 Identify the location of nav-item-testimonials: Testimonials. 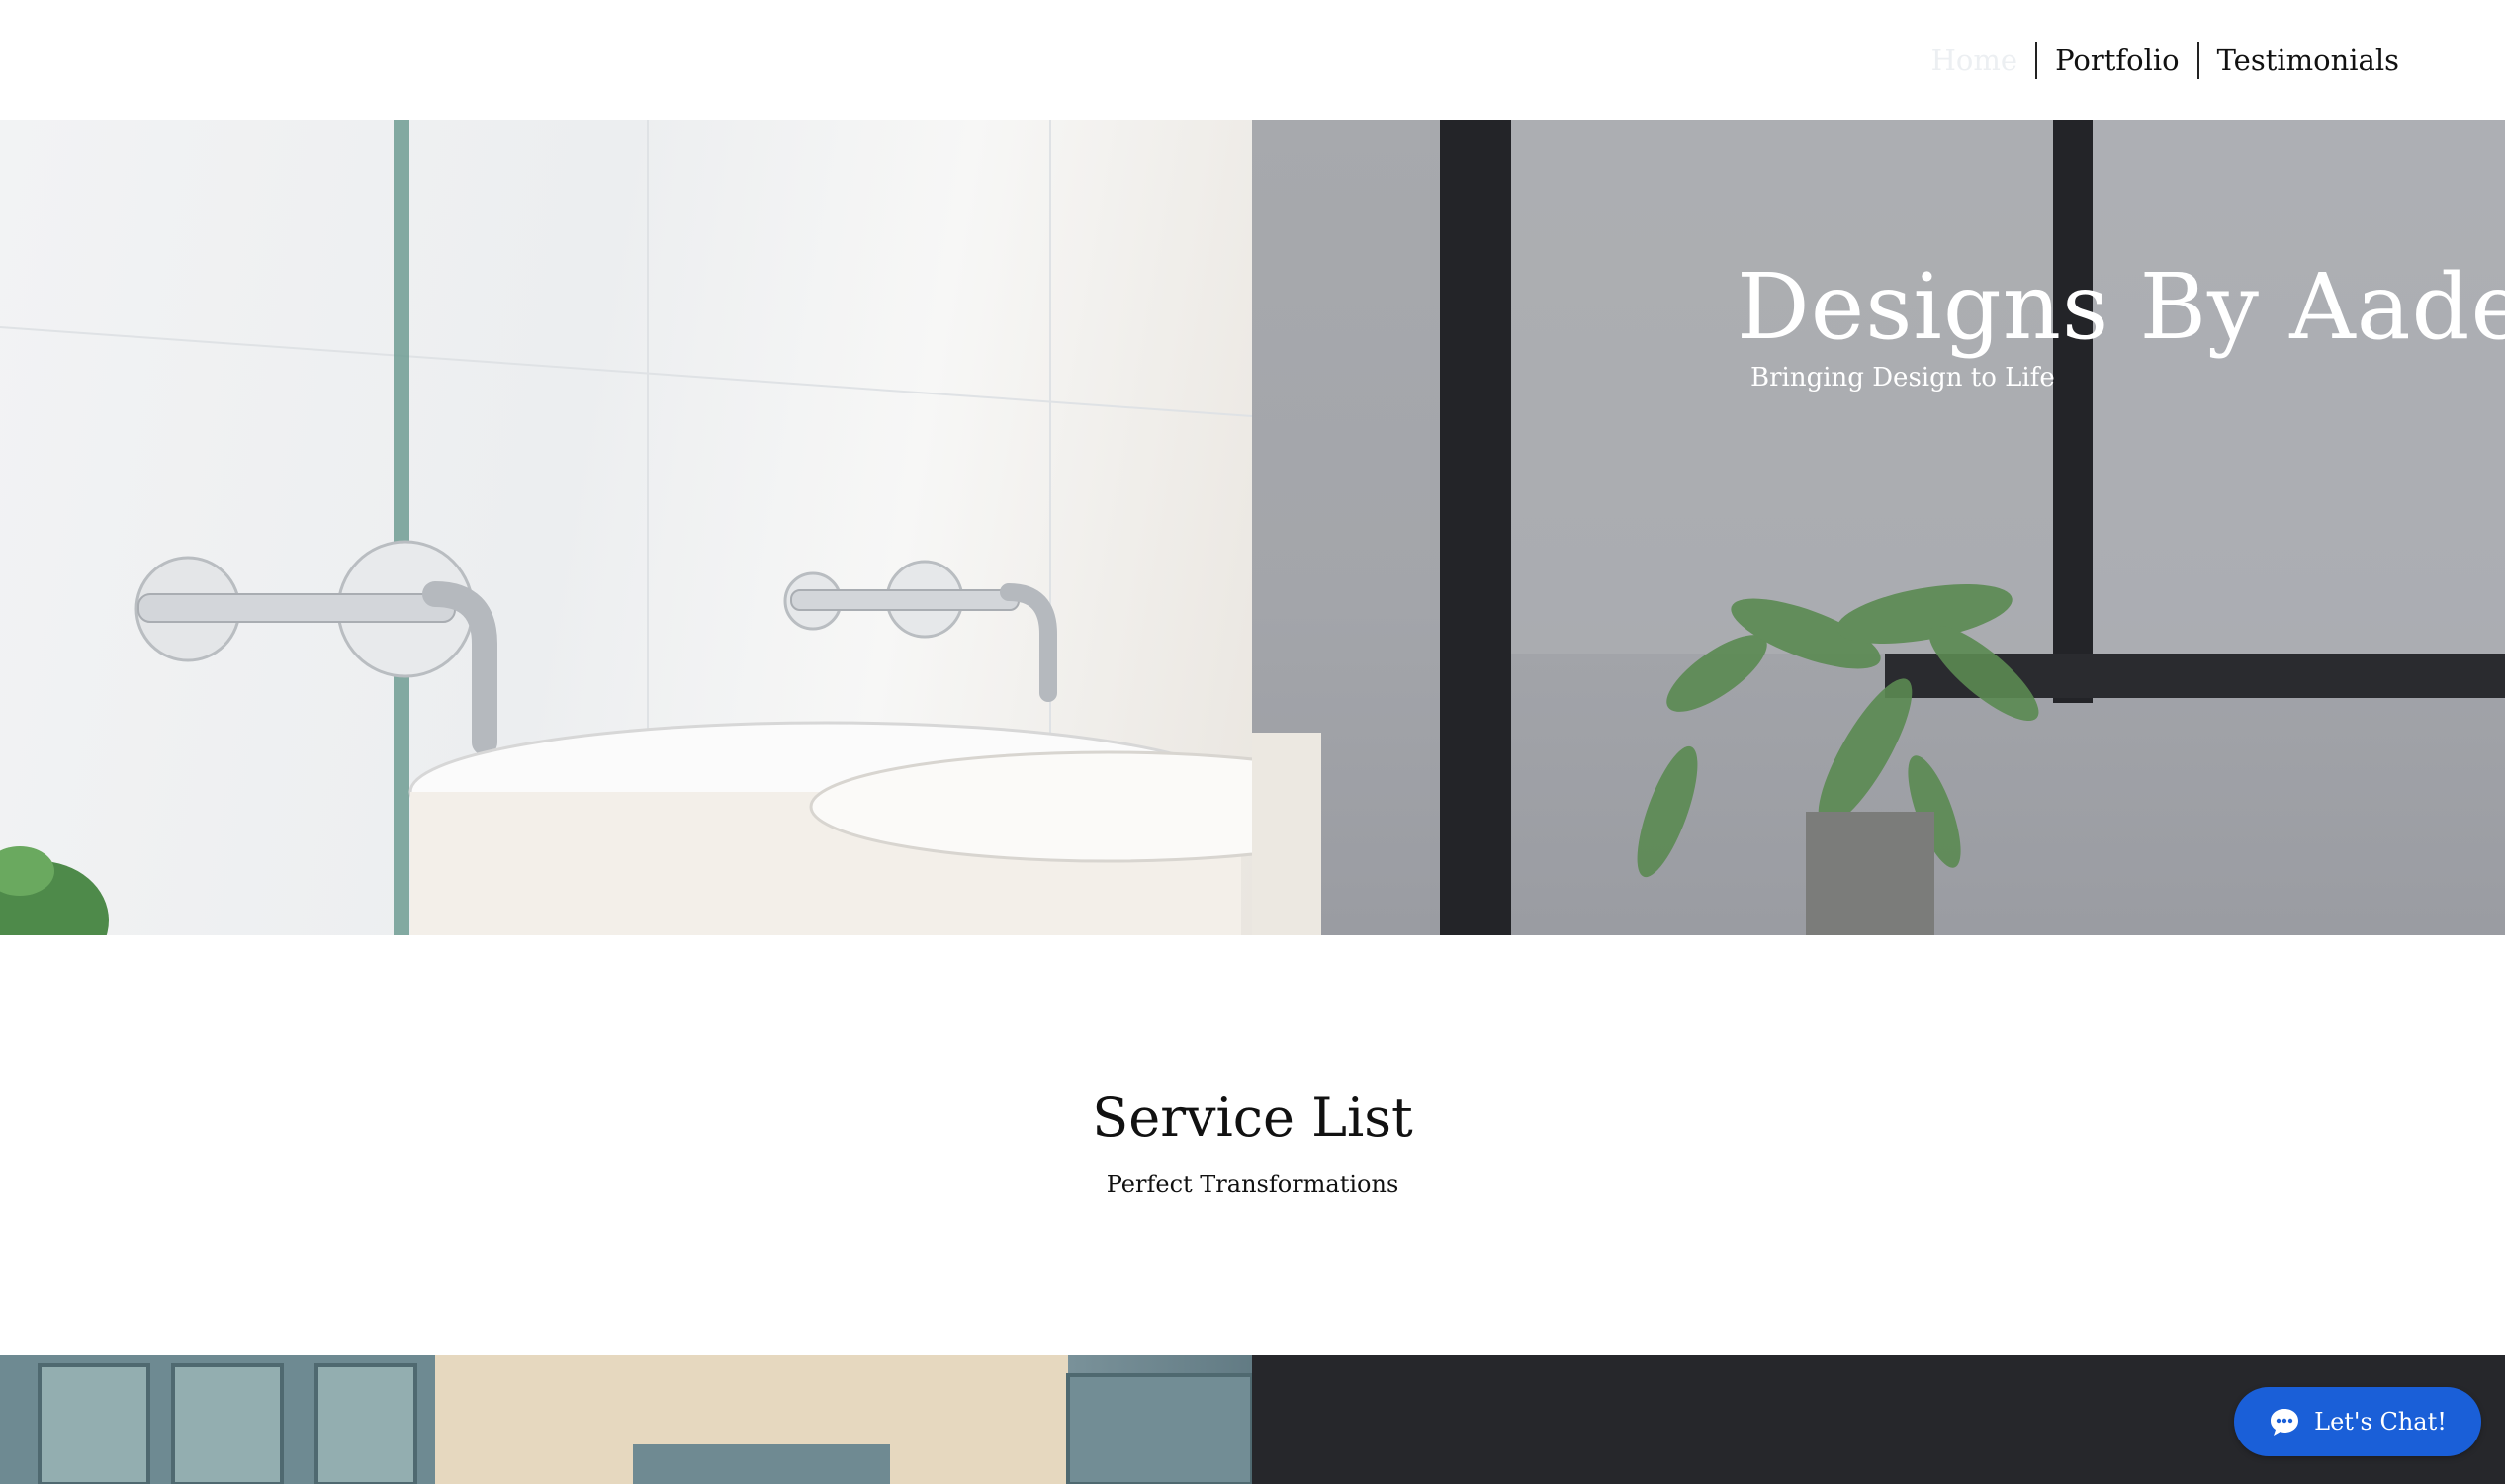
(2308, 60).